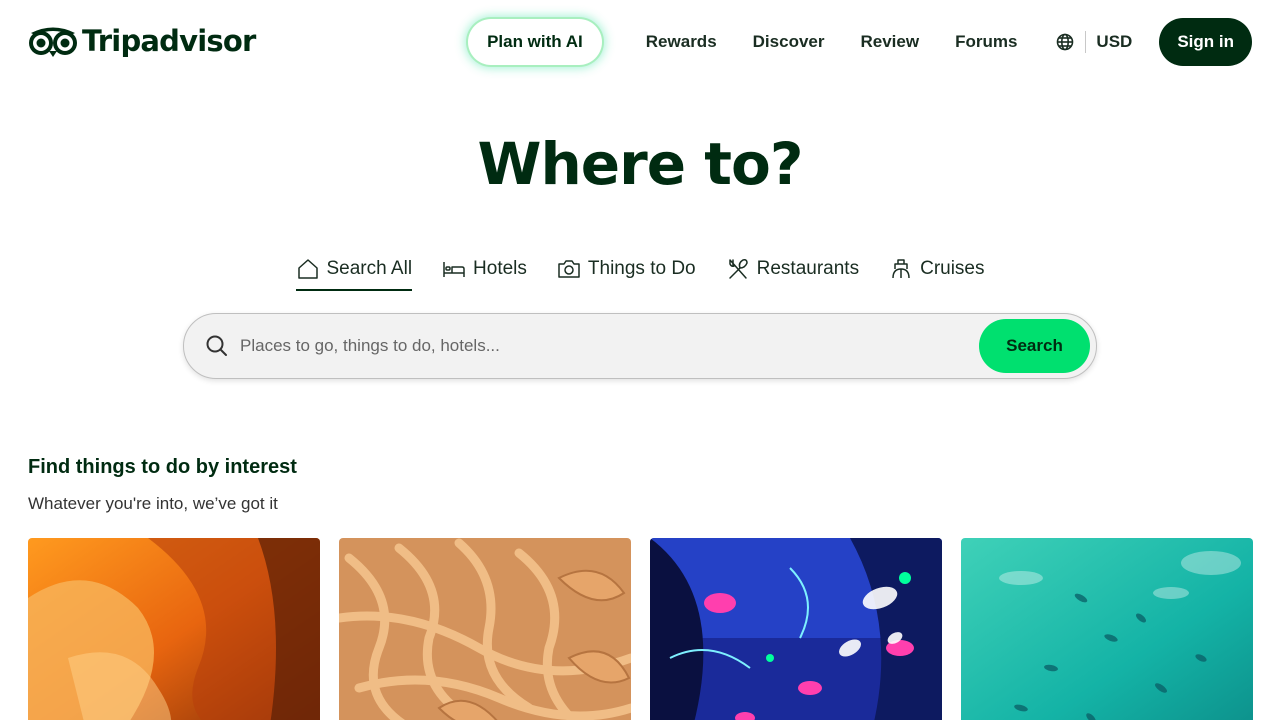 Image resolution: width=1280 pixels, height=720 pixels. I want to click on ship-icon, so click(901, 268).